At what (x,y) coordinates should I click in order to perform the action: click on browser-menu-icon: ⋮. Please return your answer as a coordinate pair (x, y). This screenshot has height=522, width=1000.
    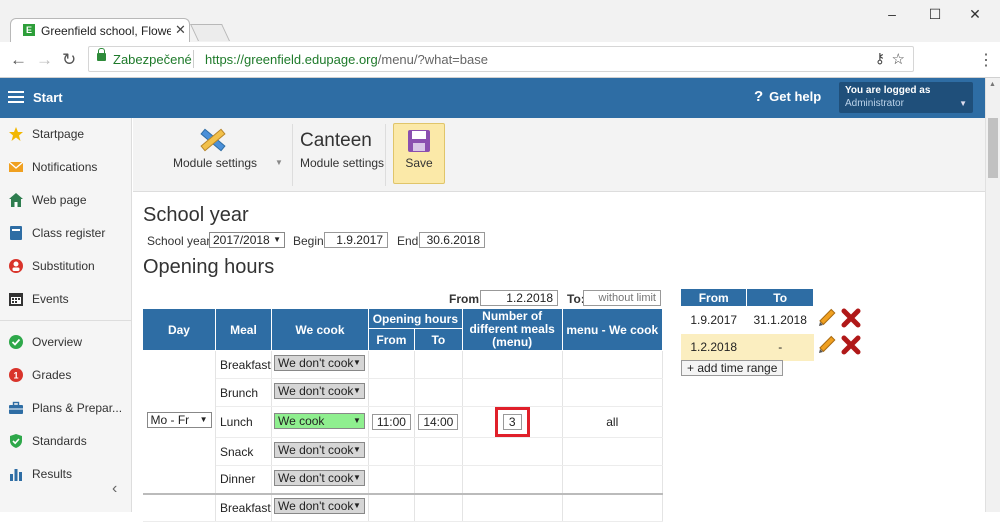
    Looking at the image, I should click on (986, 60).